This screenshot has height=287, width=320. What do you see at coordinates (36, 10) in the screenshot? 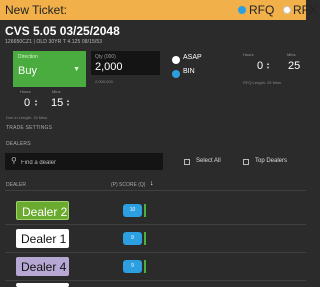
I see `ticket-title: New Ticket:` at bounding box center [36, 10].